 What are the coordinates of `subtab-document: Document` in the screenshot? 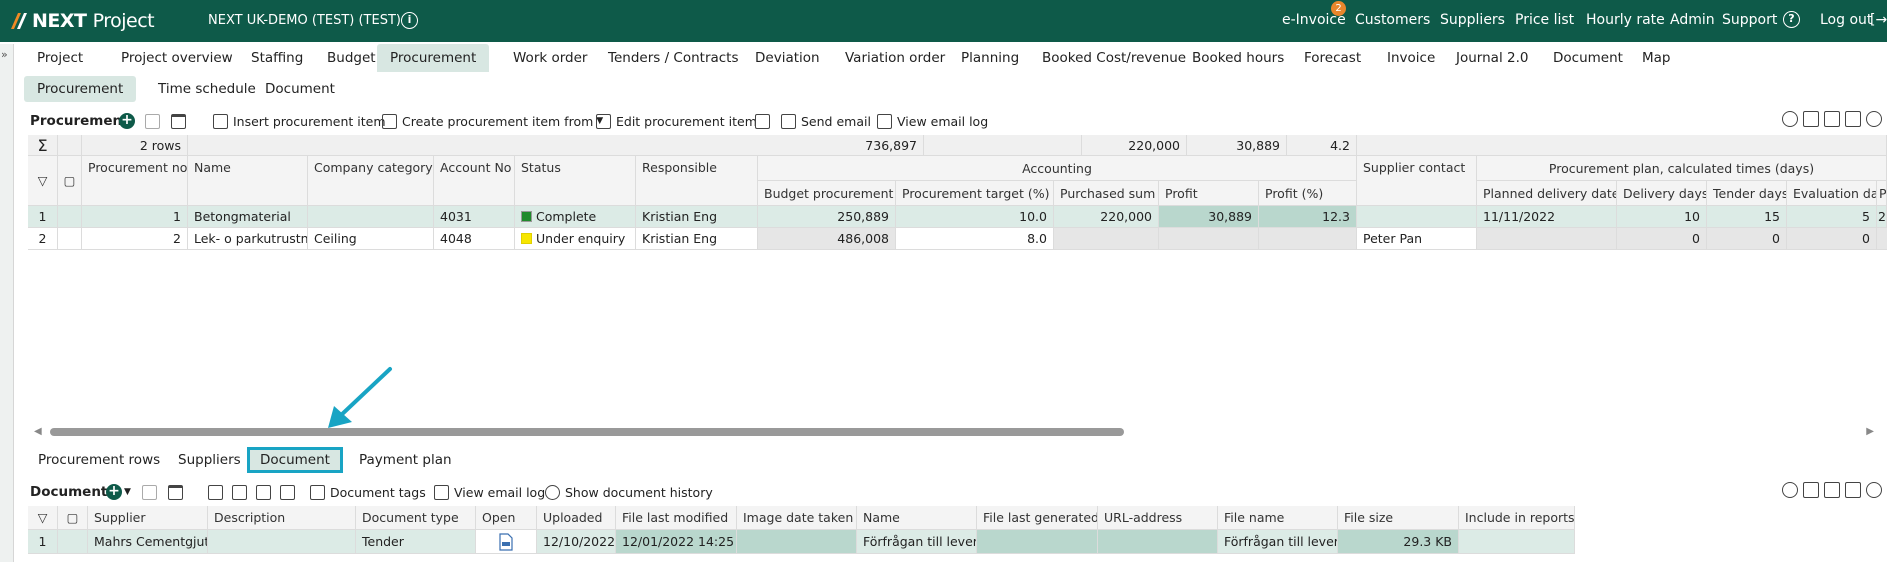 It's located at (300, 89).